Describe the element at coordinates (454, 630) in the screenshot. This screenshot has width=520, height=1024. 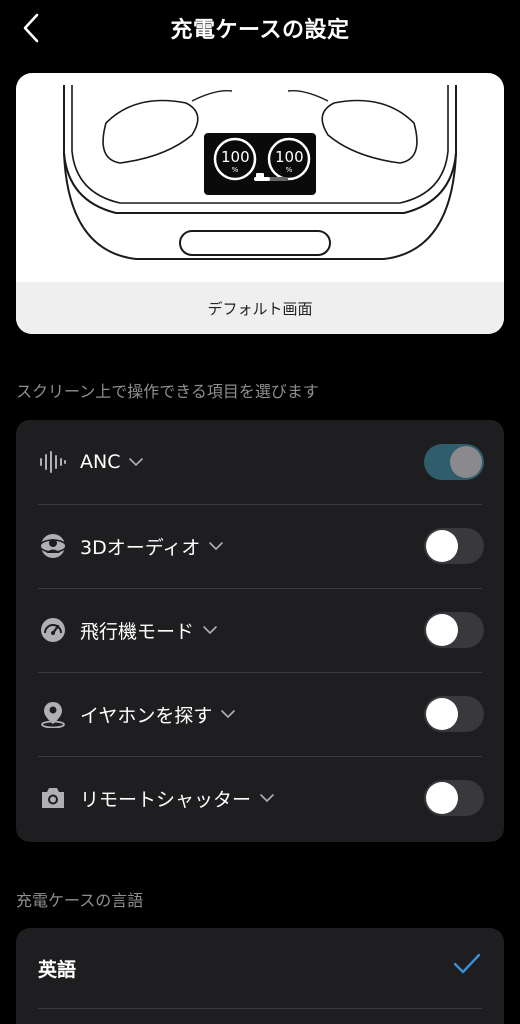
I see `airplane-mode-toggle` at that location.